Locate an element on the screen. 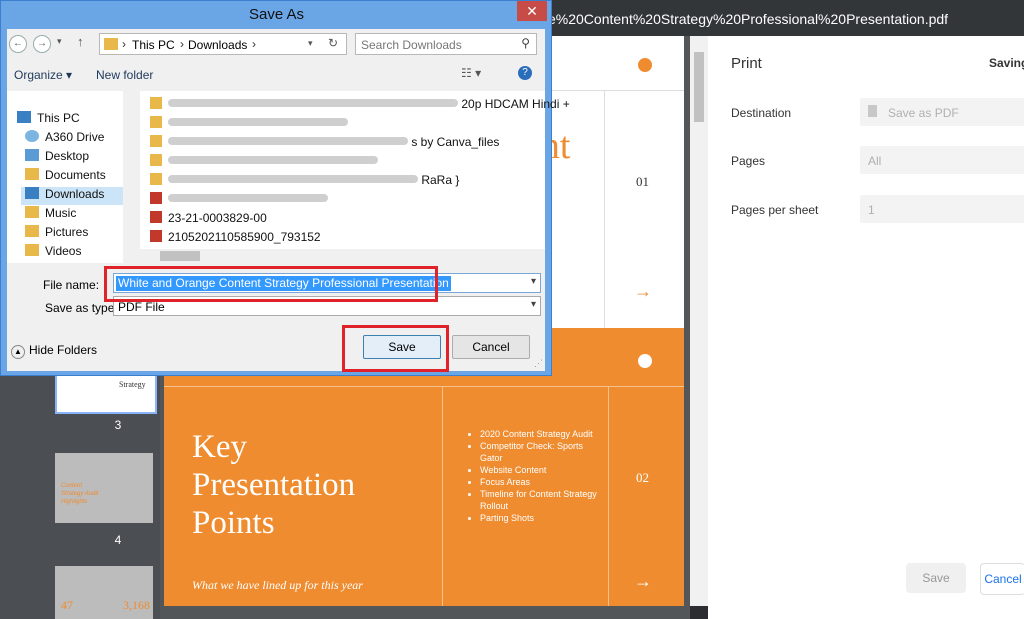 This screenshot has height=619, width=1024. thumbnail-text: Strategy Audit is located at coordinates (80, 494).